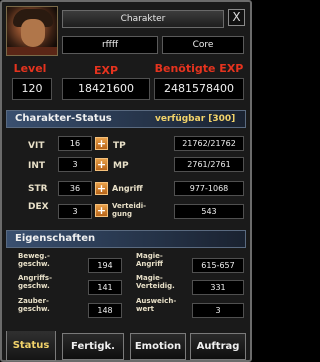 The height and width of the screenshot is (362, 320). Describe the element at coordinates (101, 164) in the screenshot. I see `int-plus-button: +` at that location.